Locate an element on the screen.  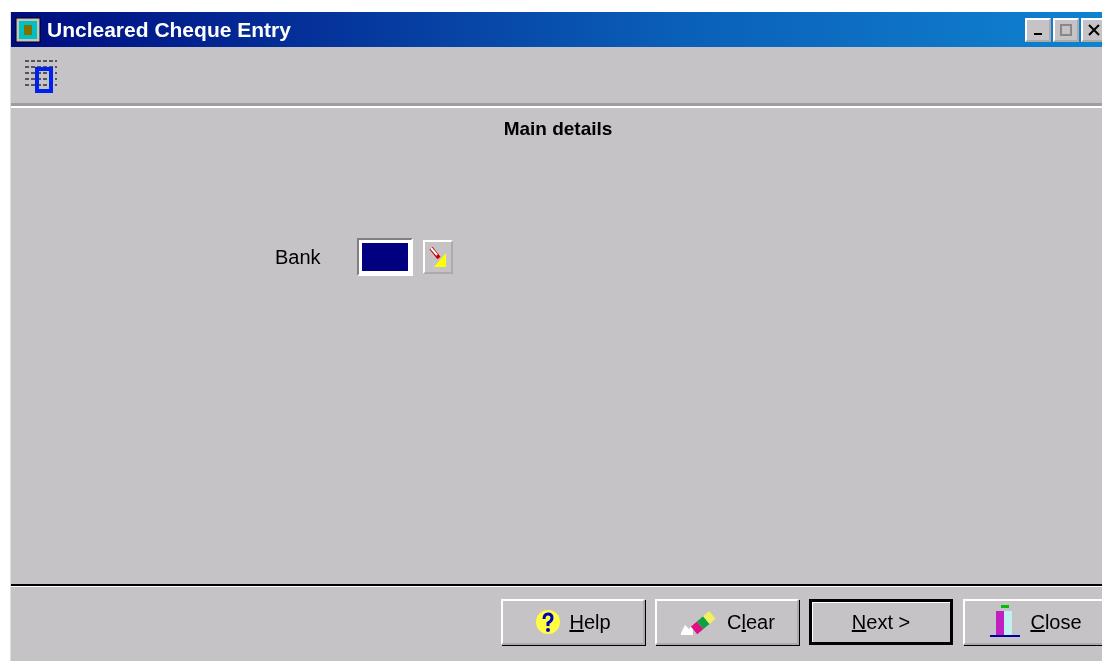
maximize-icon is located at coordinates (1066, 29).